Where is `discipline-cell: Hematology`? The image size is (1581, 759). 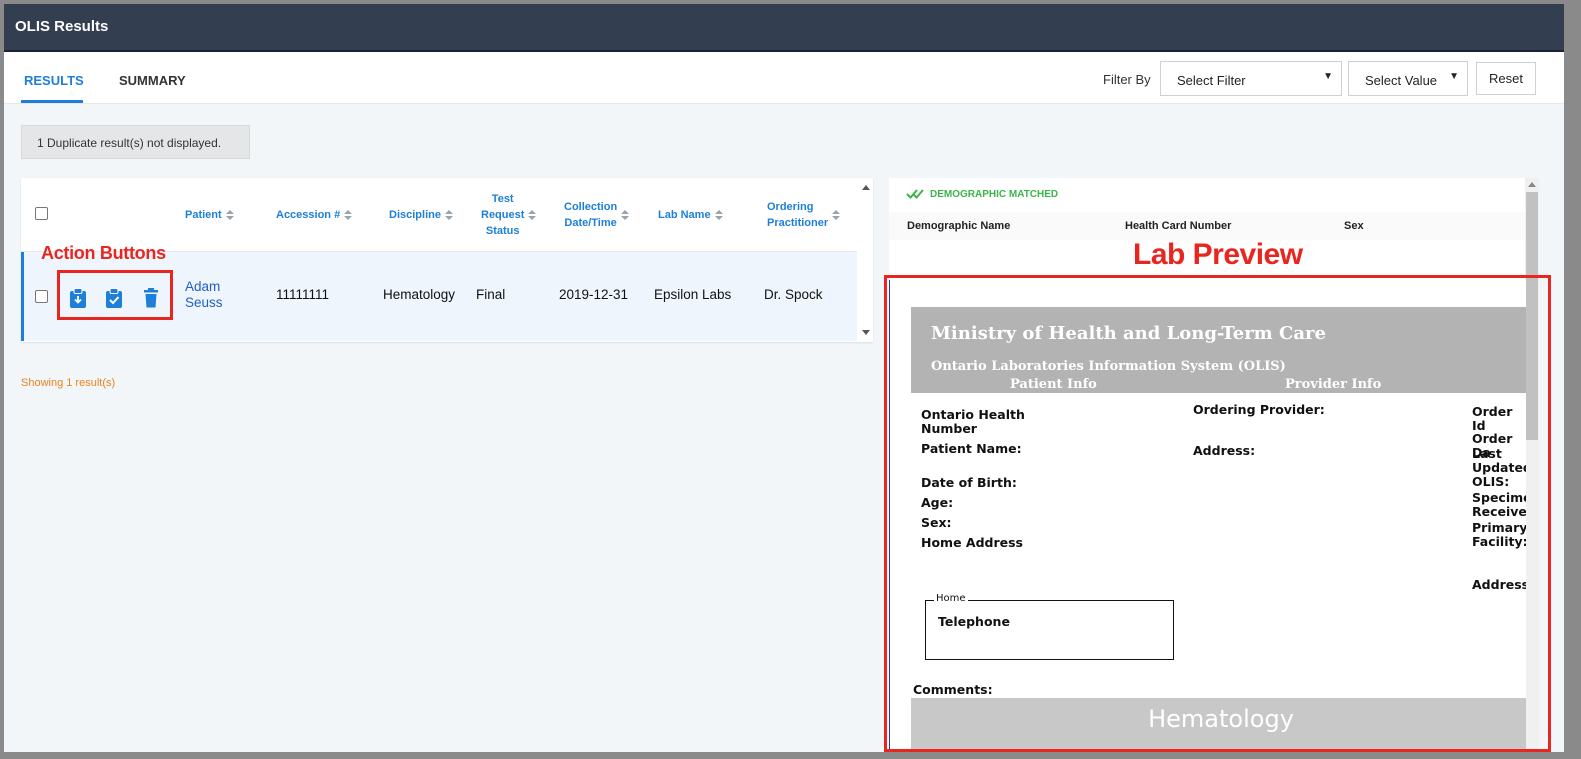 discipline-cell: Hematology is located at coordinates (419, 294).